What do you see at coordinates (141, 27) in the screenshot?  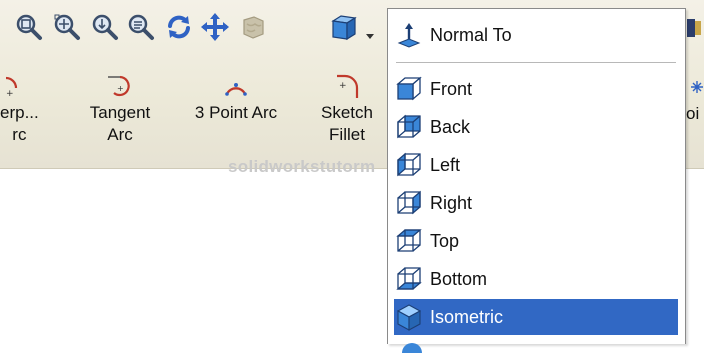 I see `zoom-to-selection-icon` at bounding box center [141, 27].